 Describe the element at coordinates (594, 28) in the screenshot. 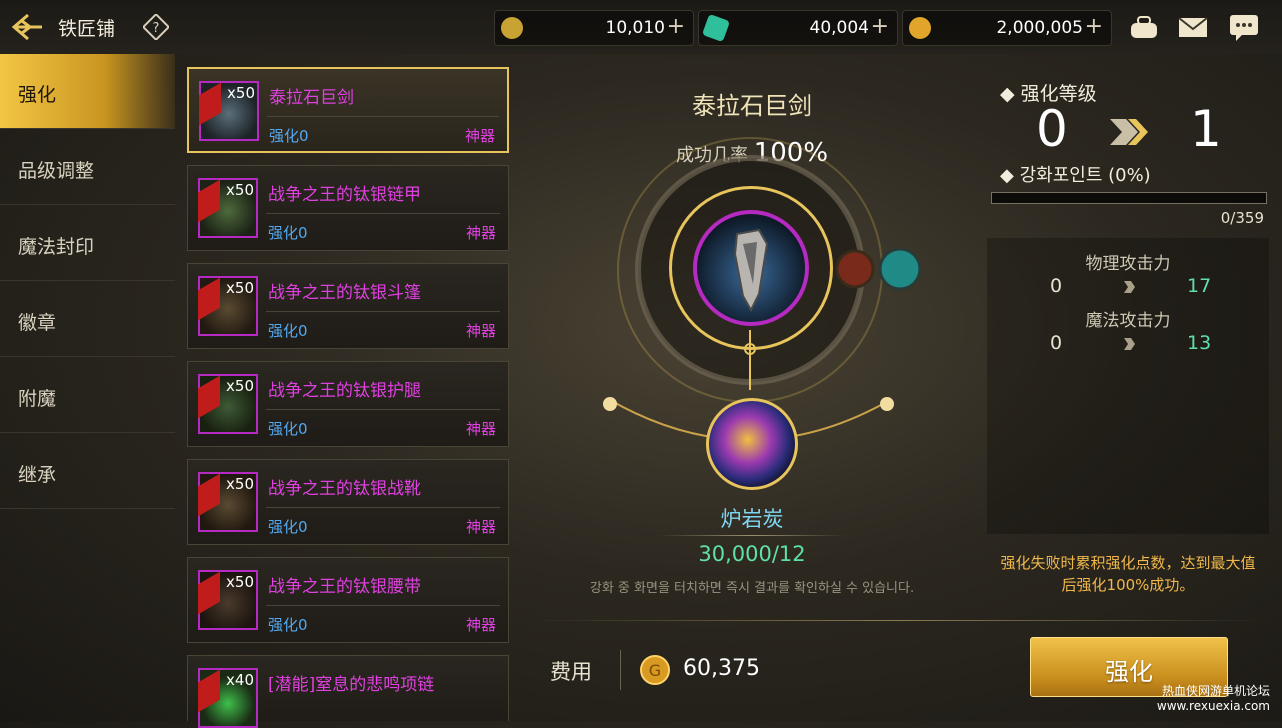

I see `c-token-resource: 10,010 +` at that location.